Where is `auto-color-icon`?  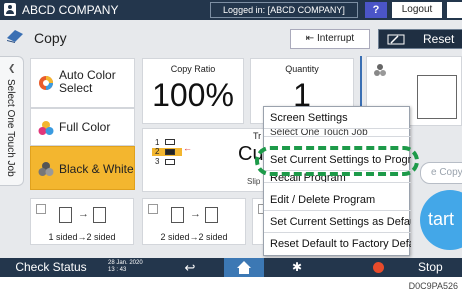
auto-color-icon is located at coordinates (46, 83).